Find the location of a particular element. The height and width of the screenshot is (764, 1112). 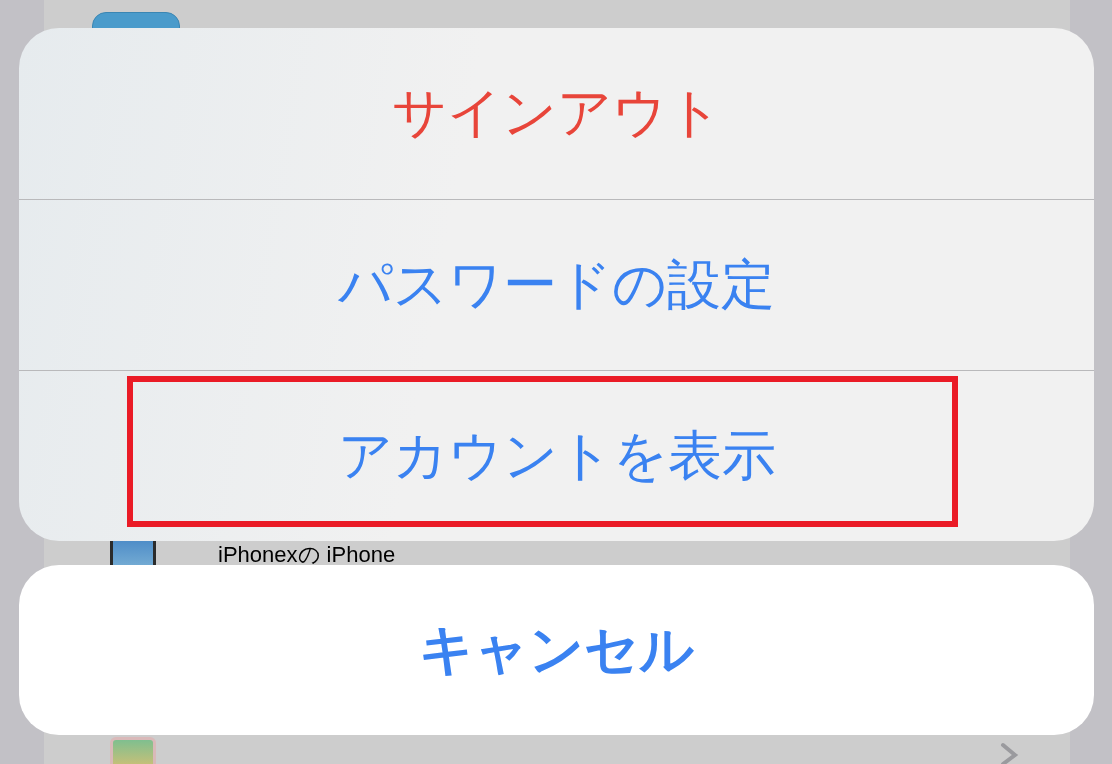

device-name: iPhonexの iPhone is located at coordinates (307, 555).